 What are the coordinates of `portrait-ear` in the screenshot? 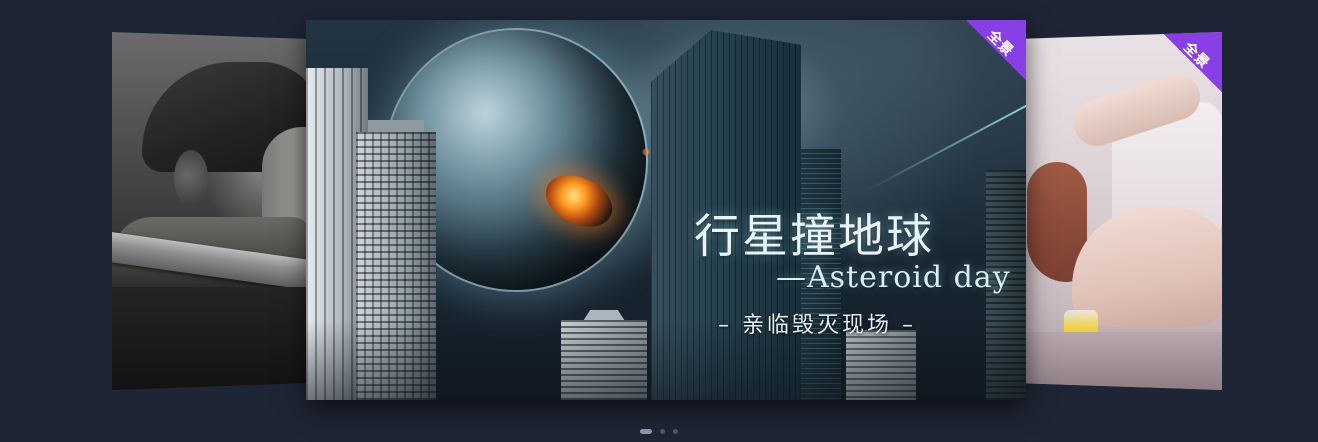 It's located at (191, 178).